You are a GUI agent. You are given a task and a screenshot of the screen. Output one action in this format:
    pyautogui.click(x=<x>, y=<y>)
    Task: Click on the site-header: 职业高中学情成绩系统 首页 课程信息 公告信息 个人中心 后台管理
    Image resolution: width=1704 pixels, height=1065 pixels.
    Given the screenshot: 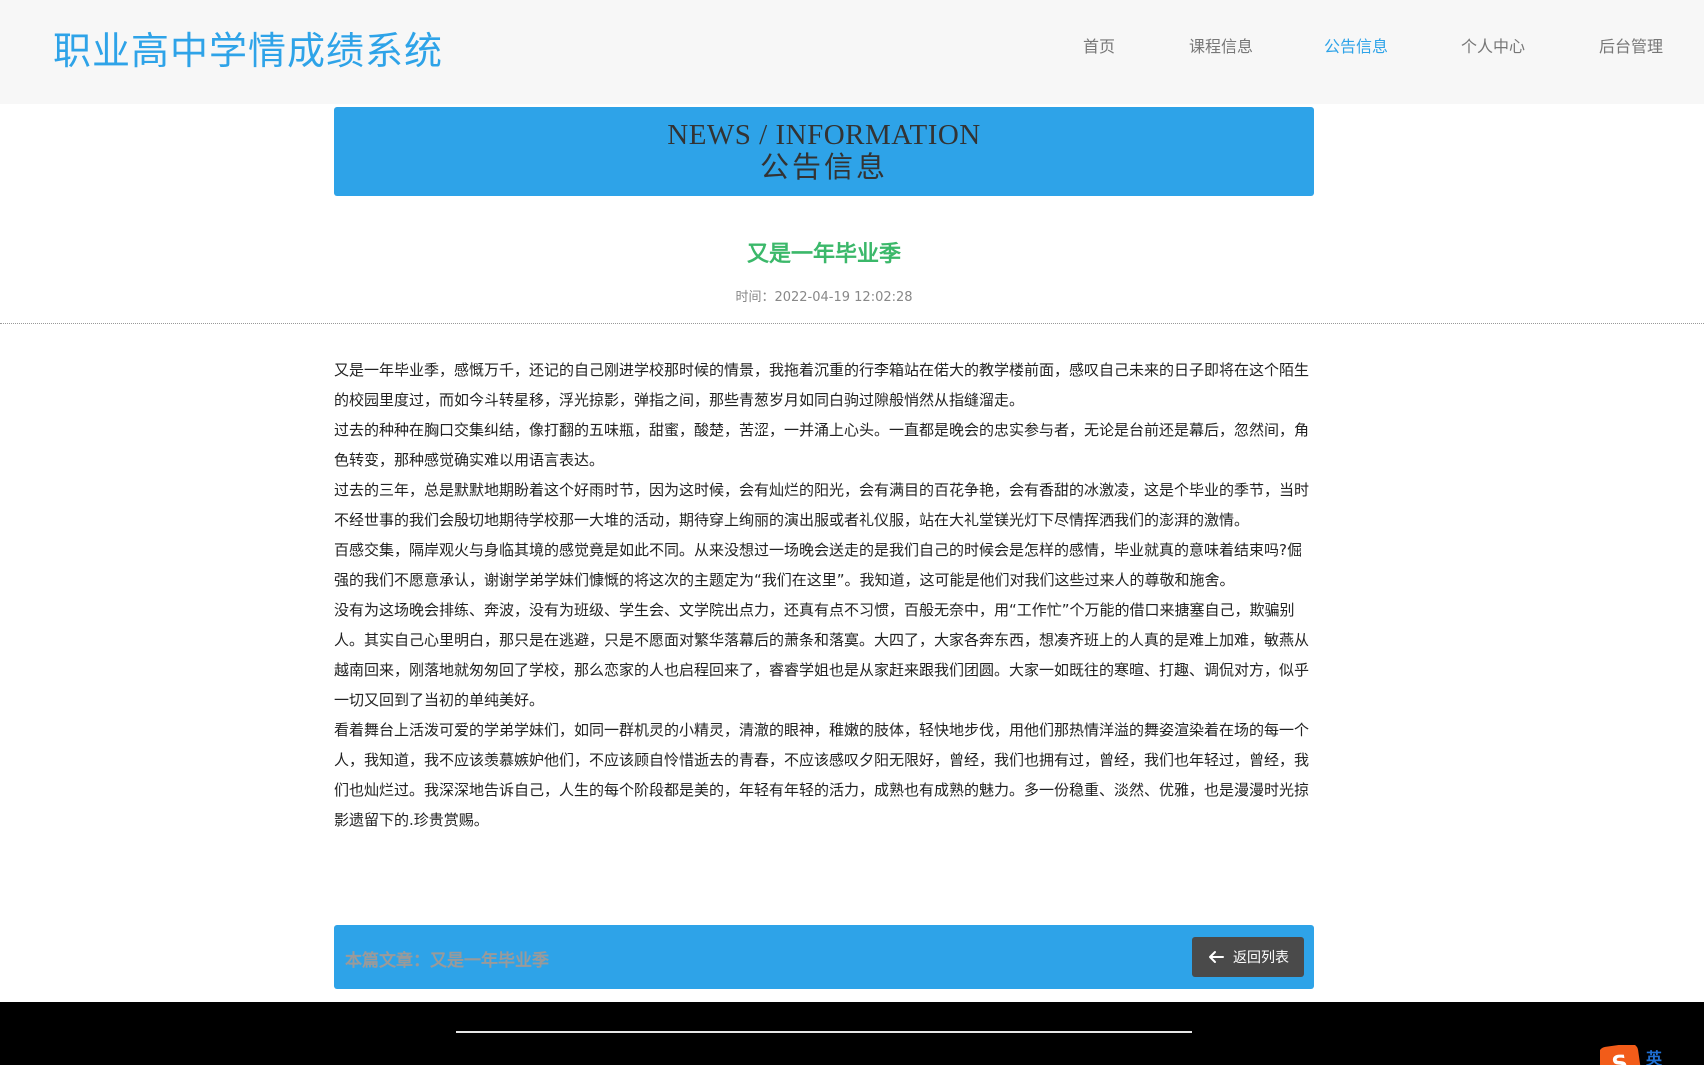 What is the action you would take?
    pyautogui.click(x=852, y=52)
    